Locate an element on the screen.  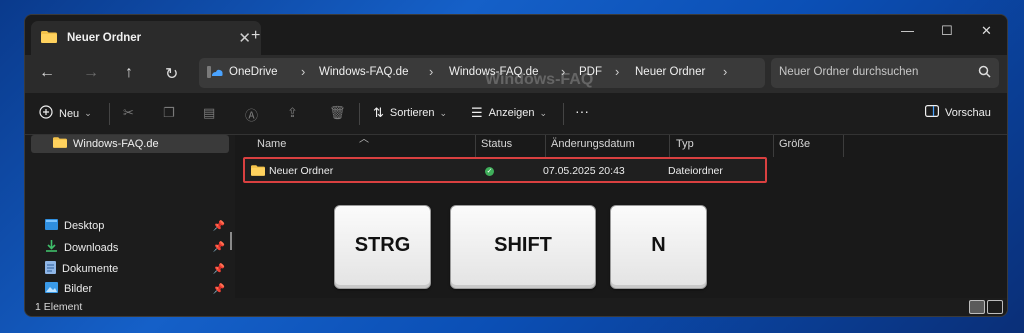
preview-label: Vorschau is located at coordinates (968, 112).